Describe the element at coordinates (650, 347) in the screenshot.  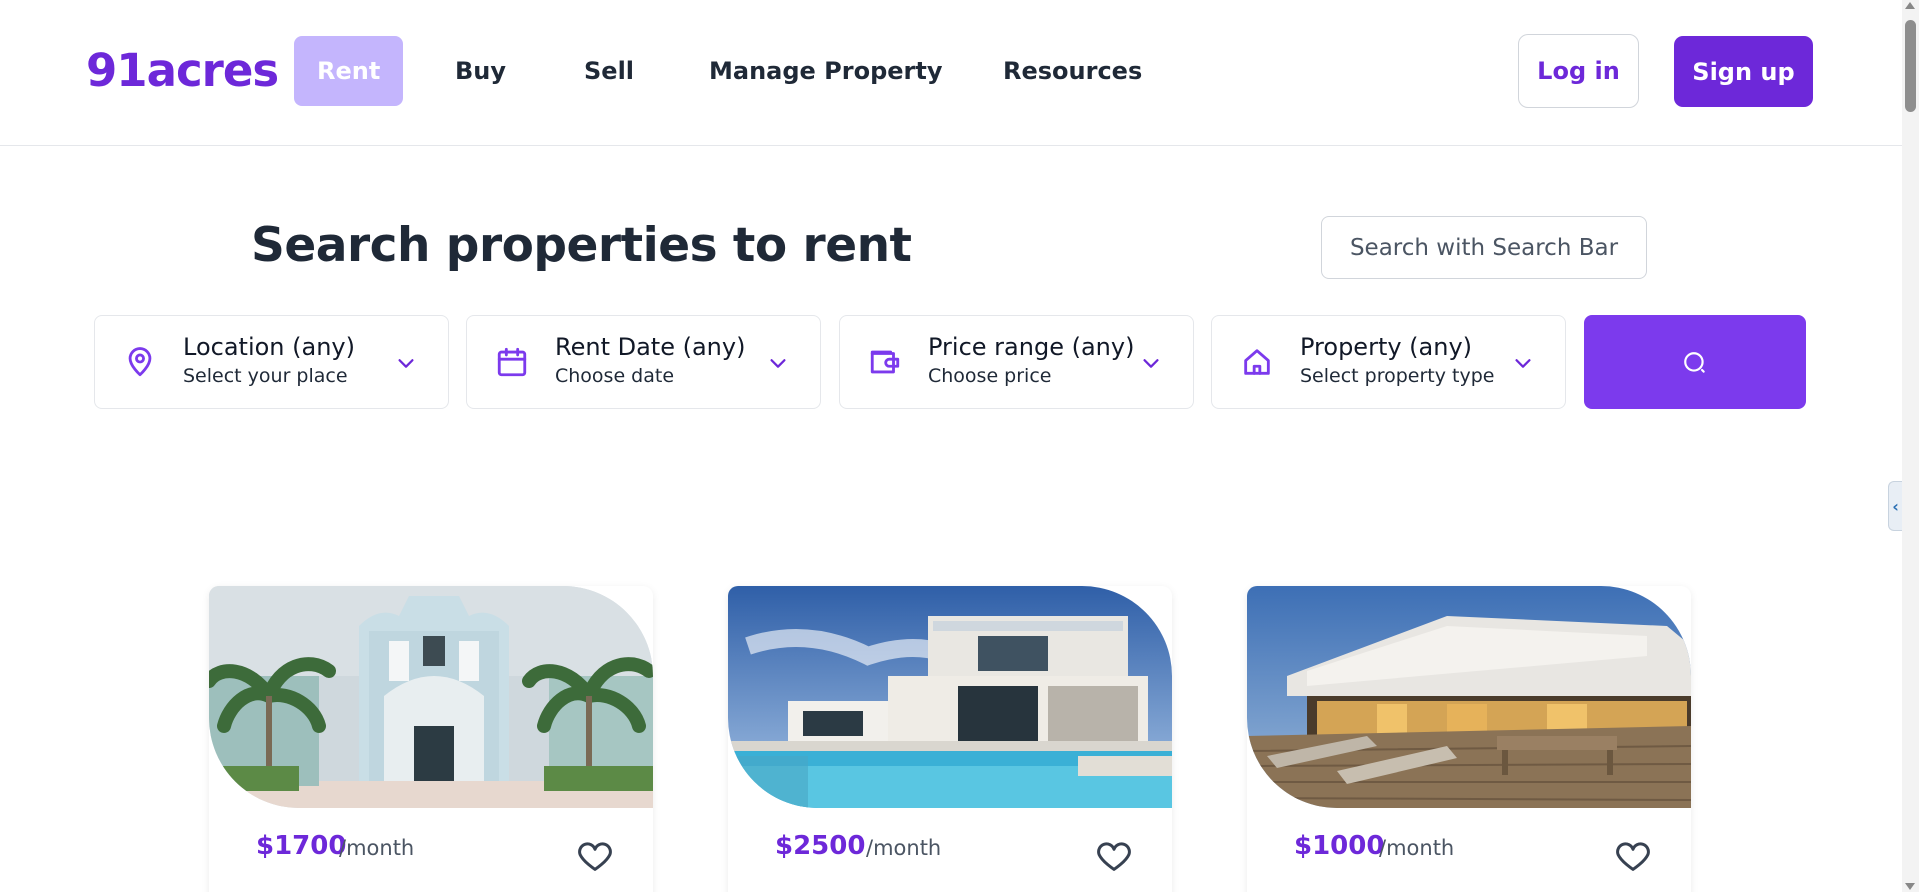
I see `filter-title: Rent Date (any)` at that location.